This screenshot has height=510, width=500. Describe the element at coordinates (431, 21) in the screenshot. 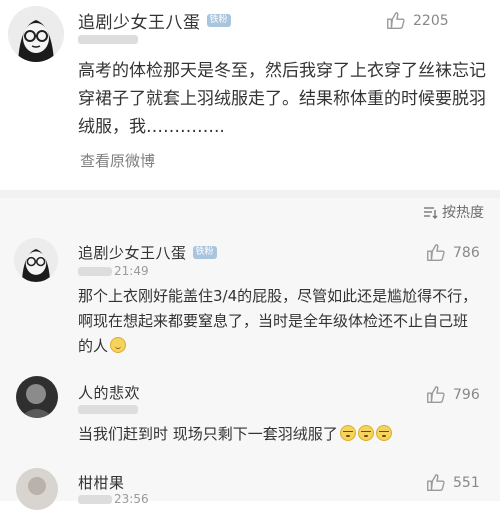

I see `post-like-count: 2205` at that location.